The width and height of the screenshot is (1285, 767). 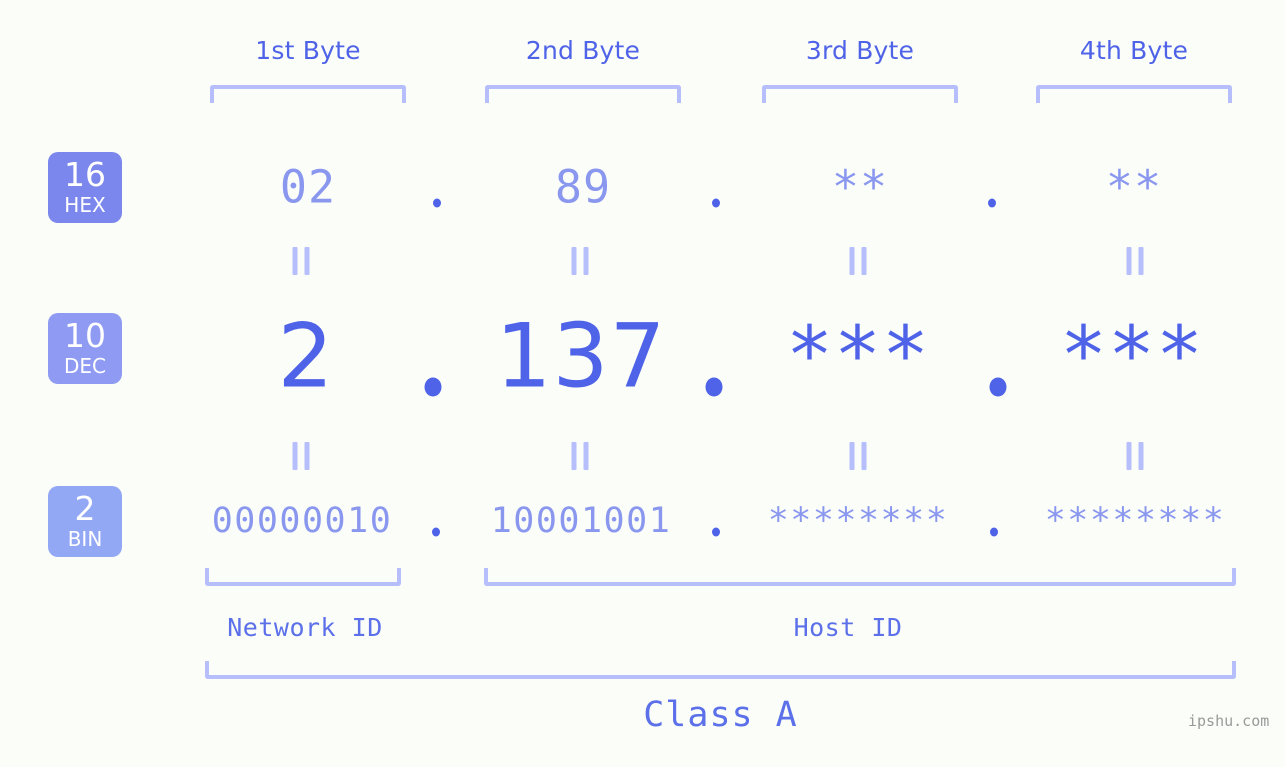 What do you see at coordinates (1135, 521) in the screenshot?
I see `bin-byte-4: ********` at bounding box center [1135, 521].